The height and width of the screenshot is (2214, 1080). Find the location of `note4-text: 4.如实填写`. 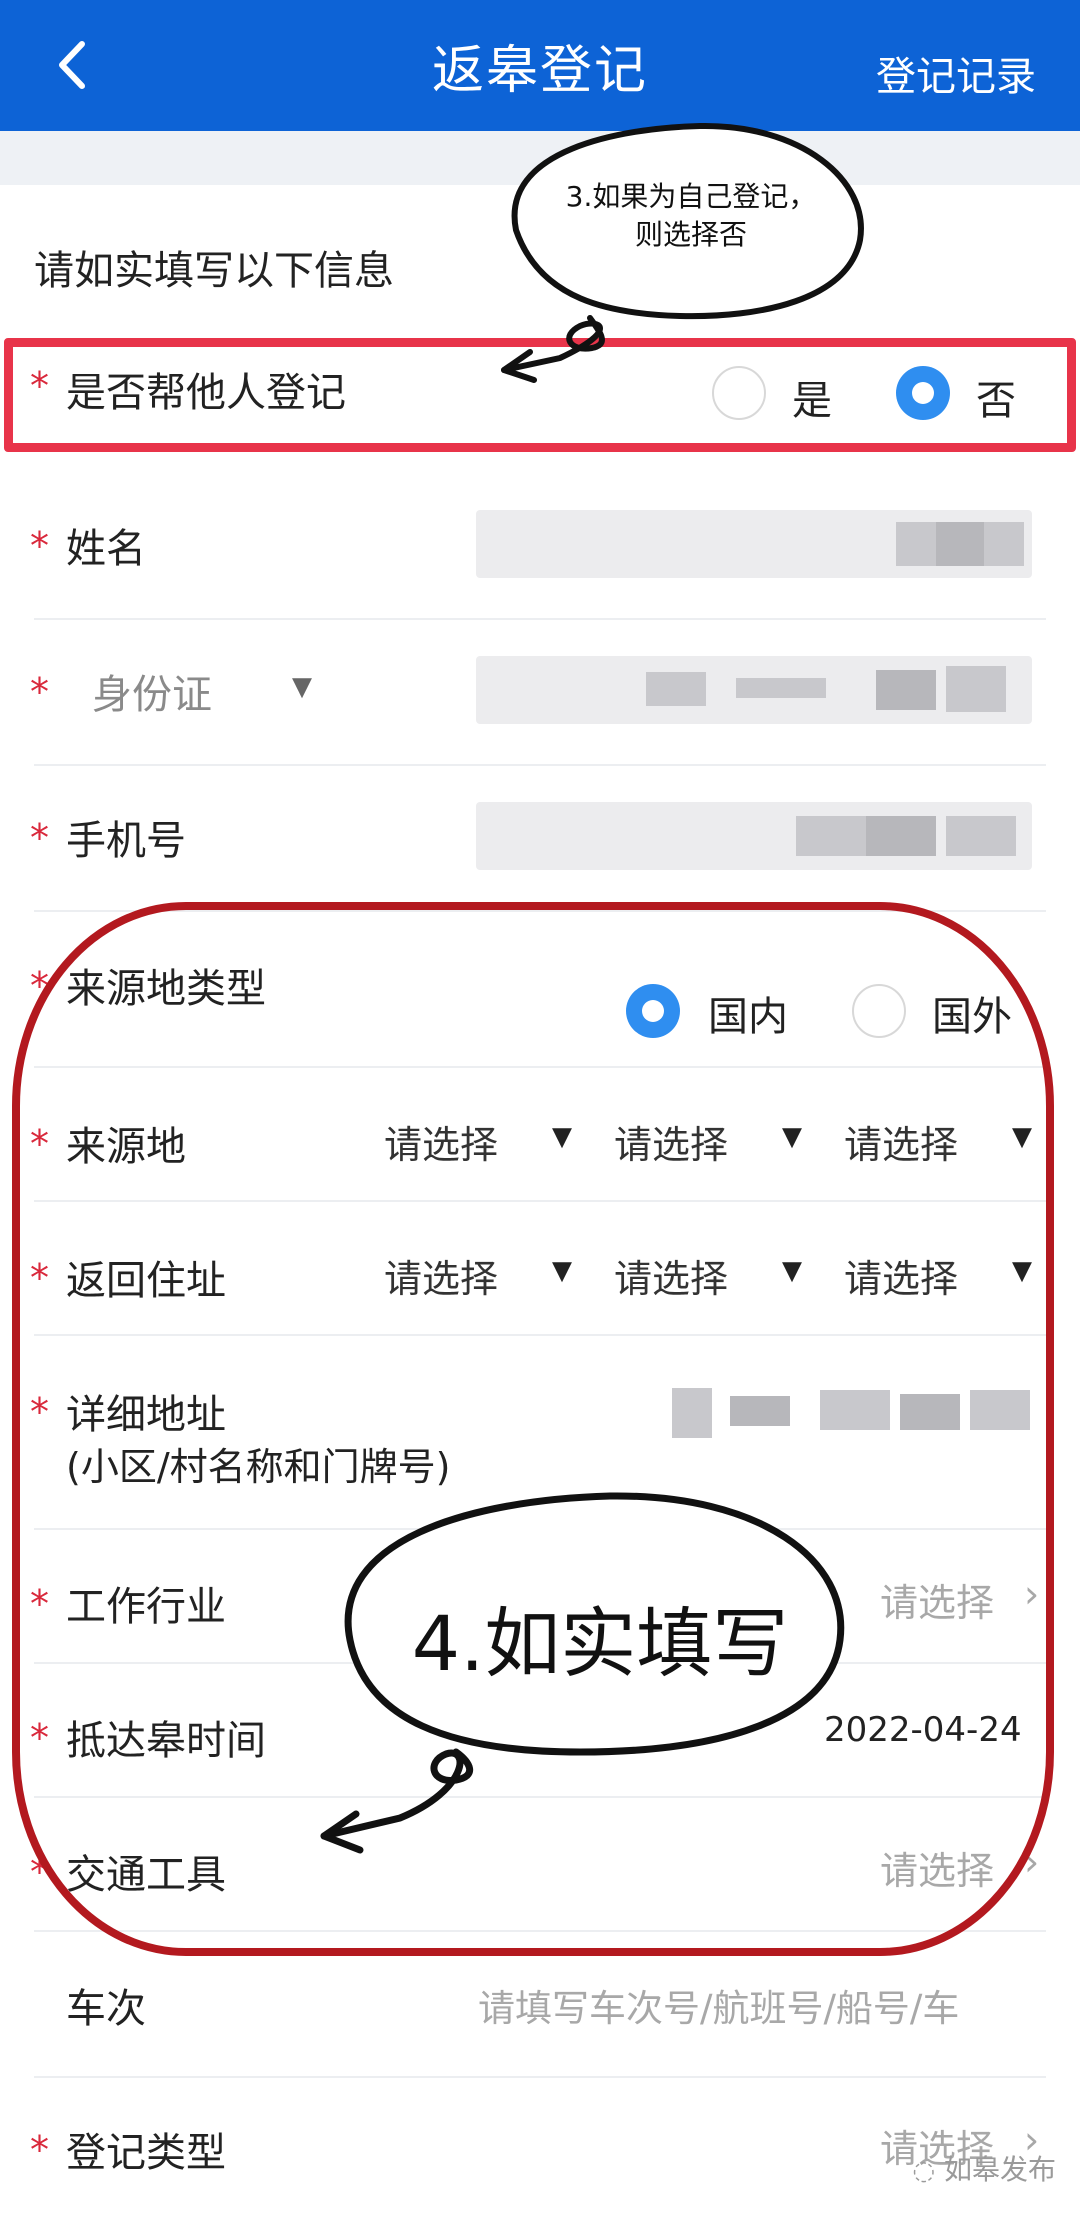

note4-text: 4.如实填写 is located at coordinates (600, 1643).